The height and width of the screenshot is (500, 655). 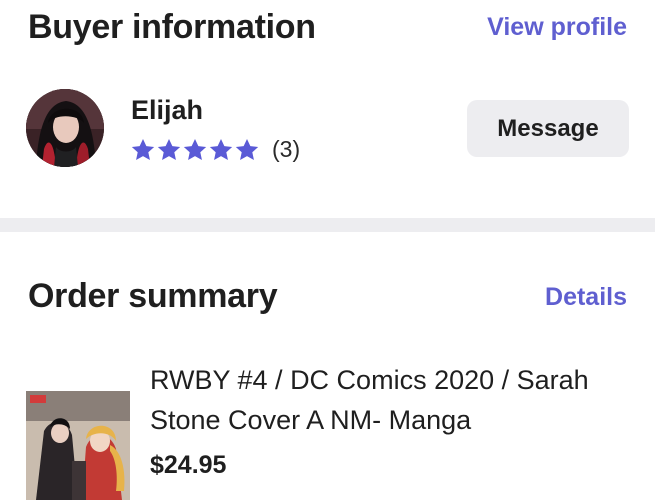 What do you see at coordinates (286, 149) in the screenshot?
I see `rating-count: (3)` at bounding box center [286, 149].